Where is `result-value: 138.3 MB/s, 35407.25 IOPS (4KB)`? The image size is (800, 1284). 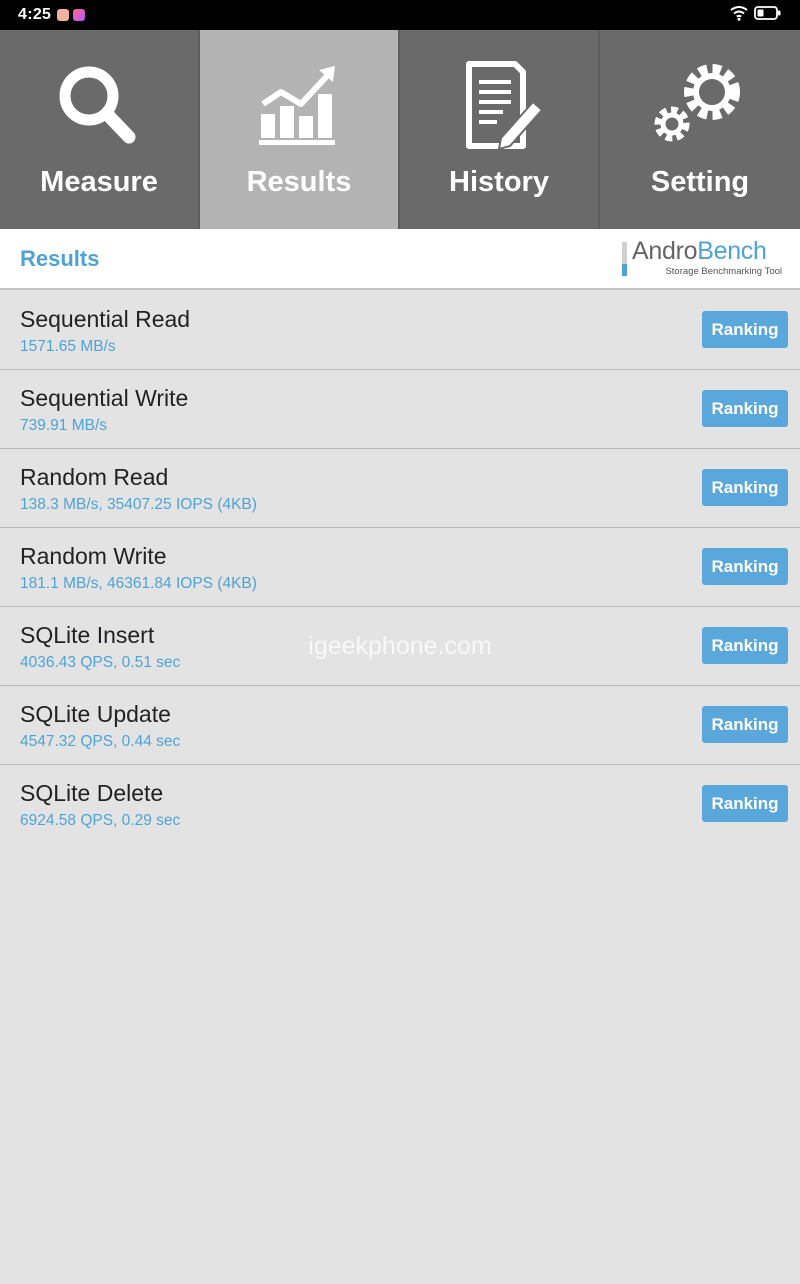
result-value: 138.3 MB/s, 35407.25 IOPS (4KB) is located at coordinates (138, 504).